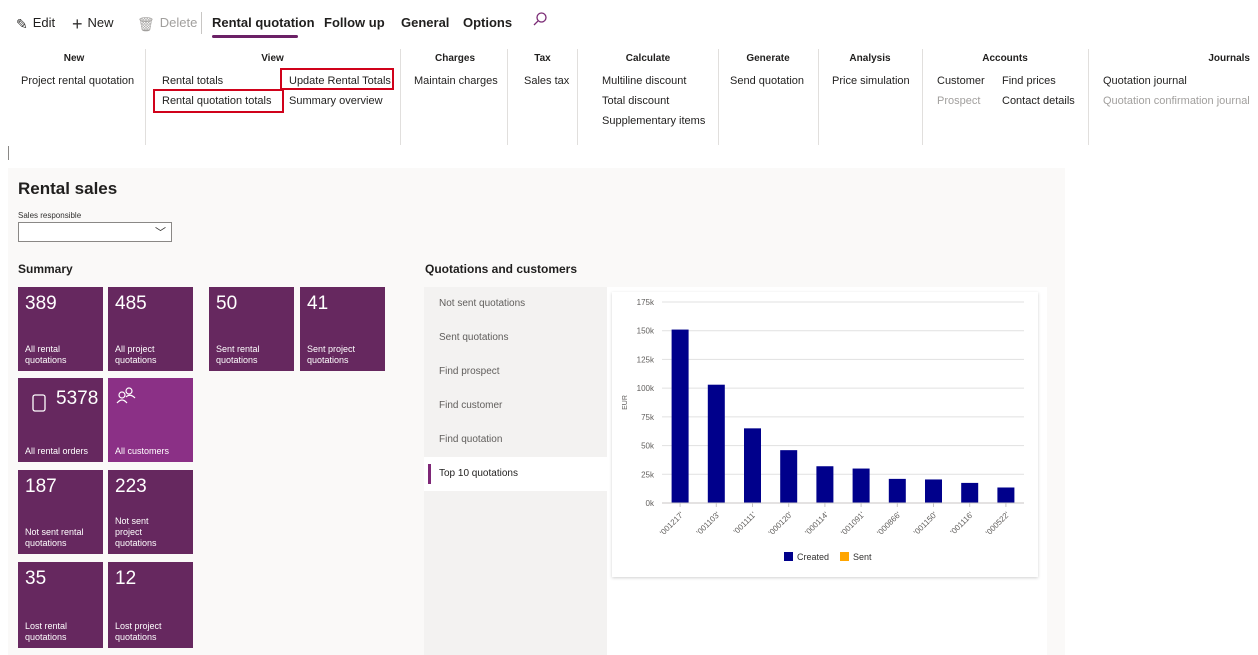 This screenshot has width=1258, height=655. I want to click on tile-count: 485, so click(131, 303).